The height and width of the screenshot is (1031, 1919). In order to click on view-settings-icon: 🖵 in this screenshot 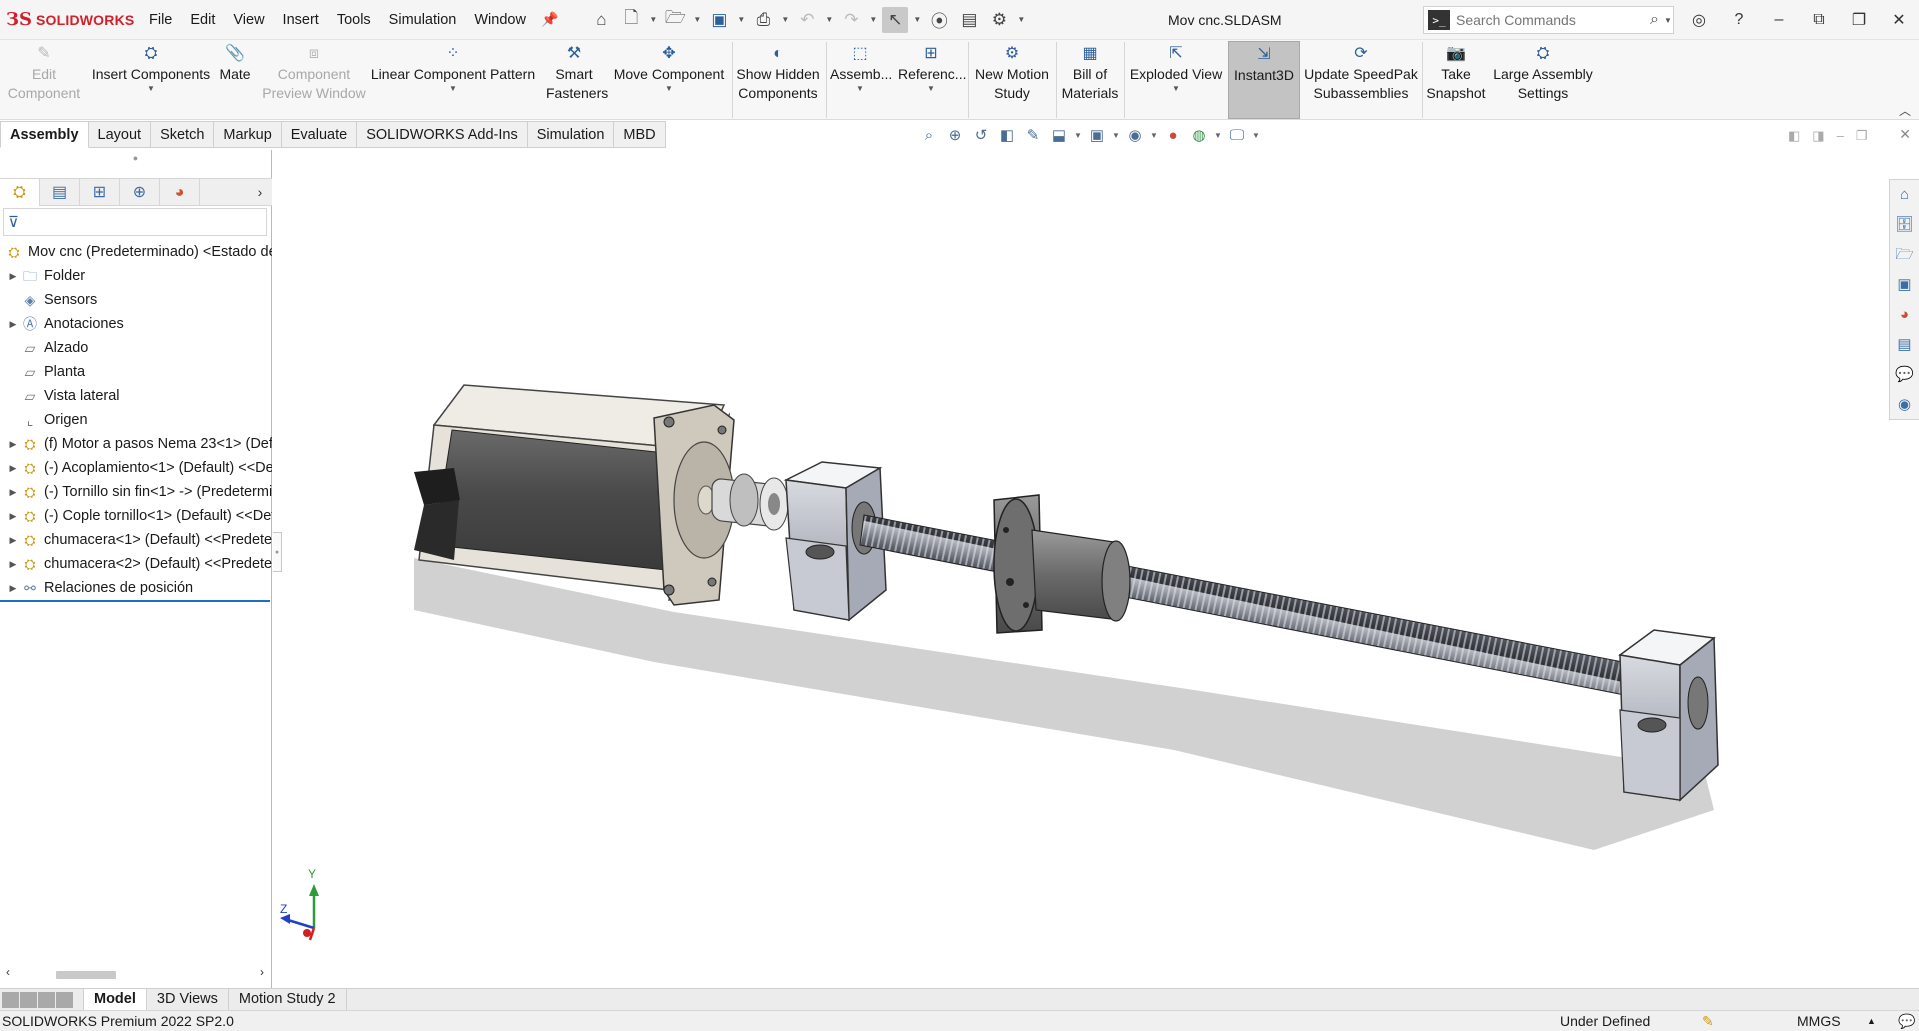, I will do `click(1237, 135)`.